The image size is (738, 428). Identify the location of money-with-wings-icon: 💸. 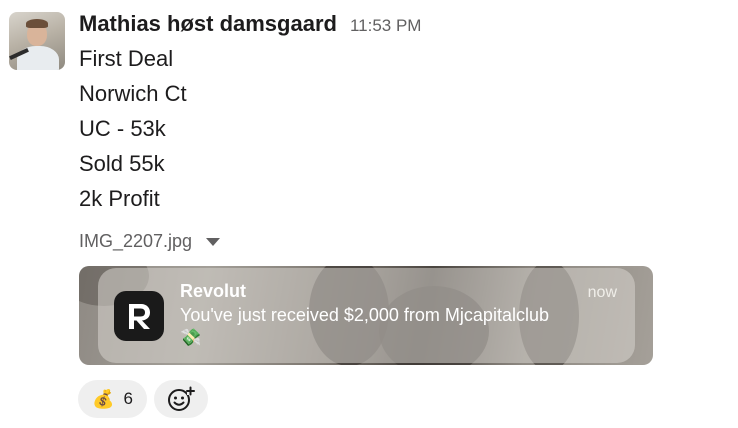
(191, 337).